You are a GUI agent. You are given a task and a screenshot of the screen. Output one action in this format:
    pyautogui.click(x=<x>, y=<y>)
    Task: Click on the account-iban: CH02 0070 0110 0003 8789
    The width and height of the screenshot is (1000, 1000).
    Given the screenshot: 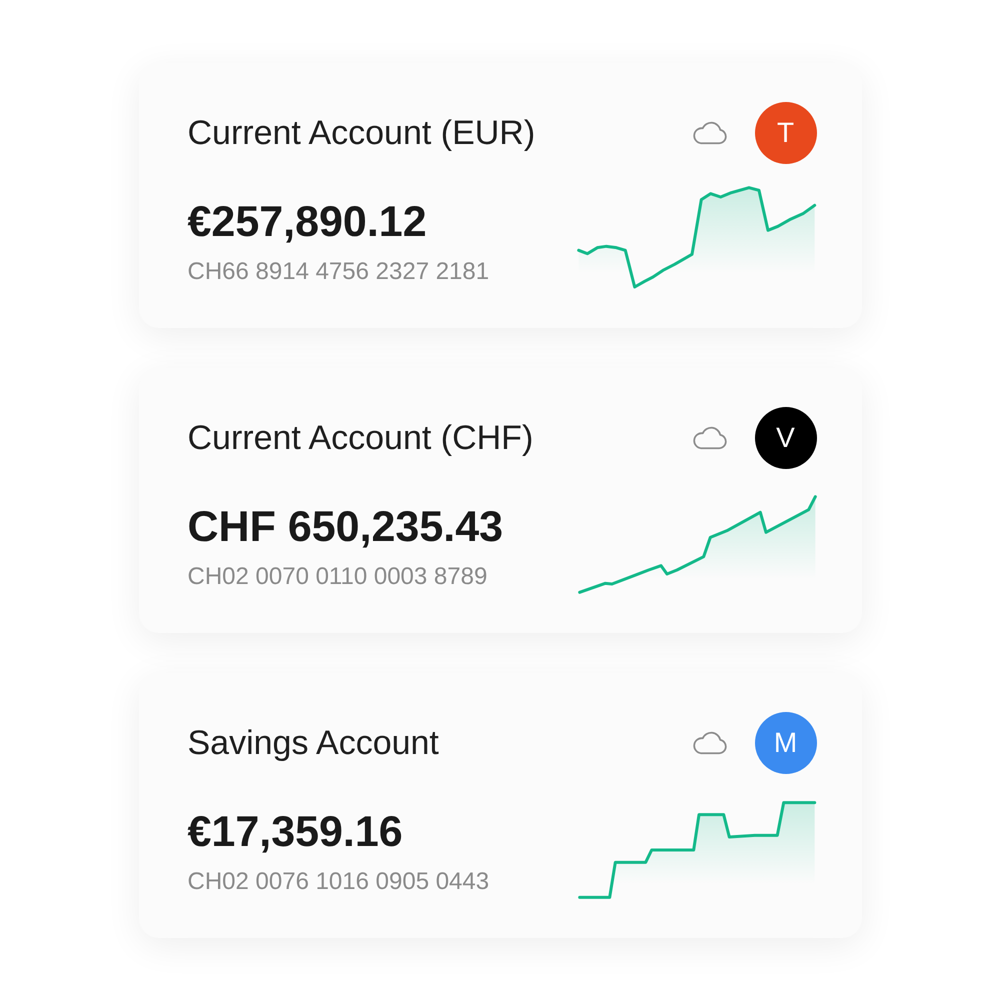 What is the action you would take?
    pyautogui.click(x=338, y=577)
    